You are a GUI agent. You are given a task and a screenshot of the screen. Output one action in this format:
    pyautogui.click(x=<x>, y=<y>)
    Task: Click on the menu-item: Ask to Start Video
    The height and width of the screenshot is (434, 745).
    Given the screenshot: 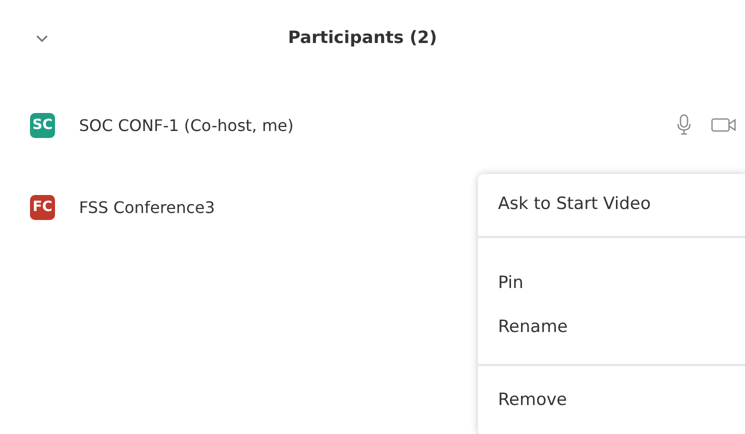 What is the action you would take?
    pyautogui.click(x=611, y=204)
    